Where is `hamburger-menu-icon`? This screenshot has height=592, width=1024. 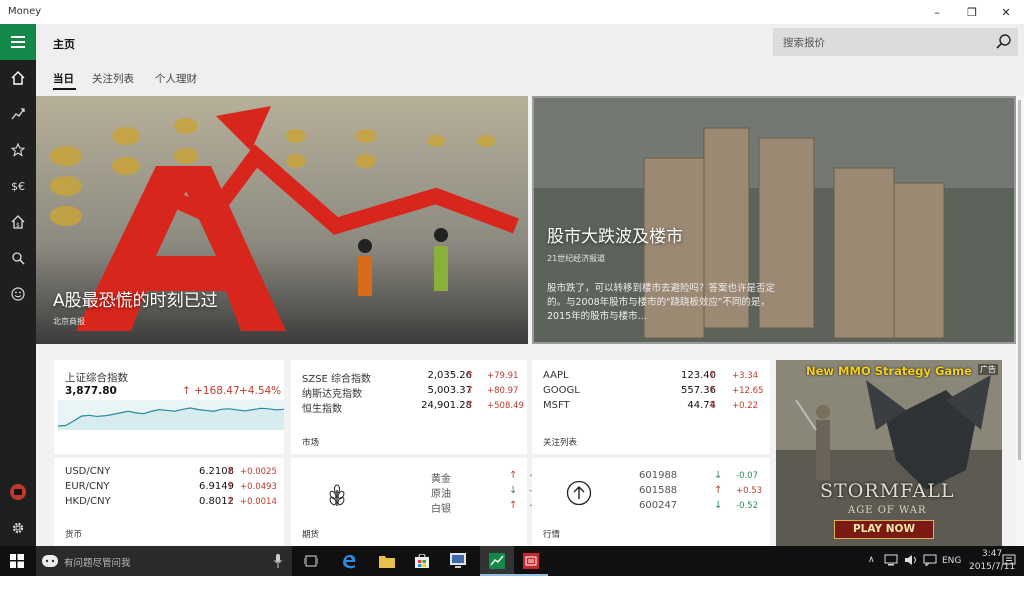 hamburger-menu-icon is located at coordinates (18, 42).